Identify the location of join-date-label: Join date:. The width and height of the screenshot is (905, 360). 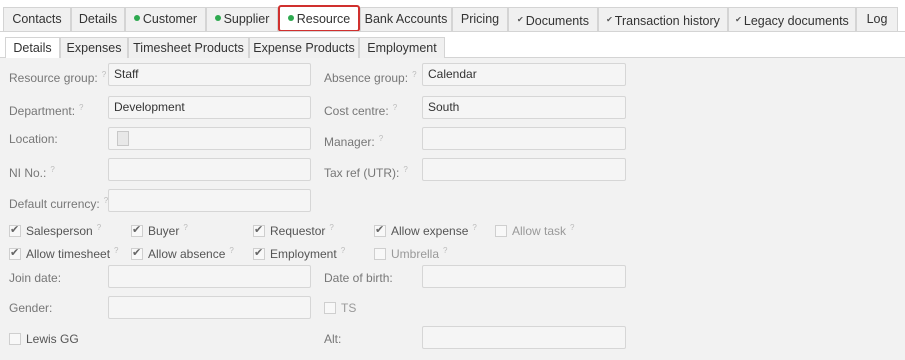
(35, 278).